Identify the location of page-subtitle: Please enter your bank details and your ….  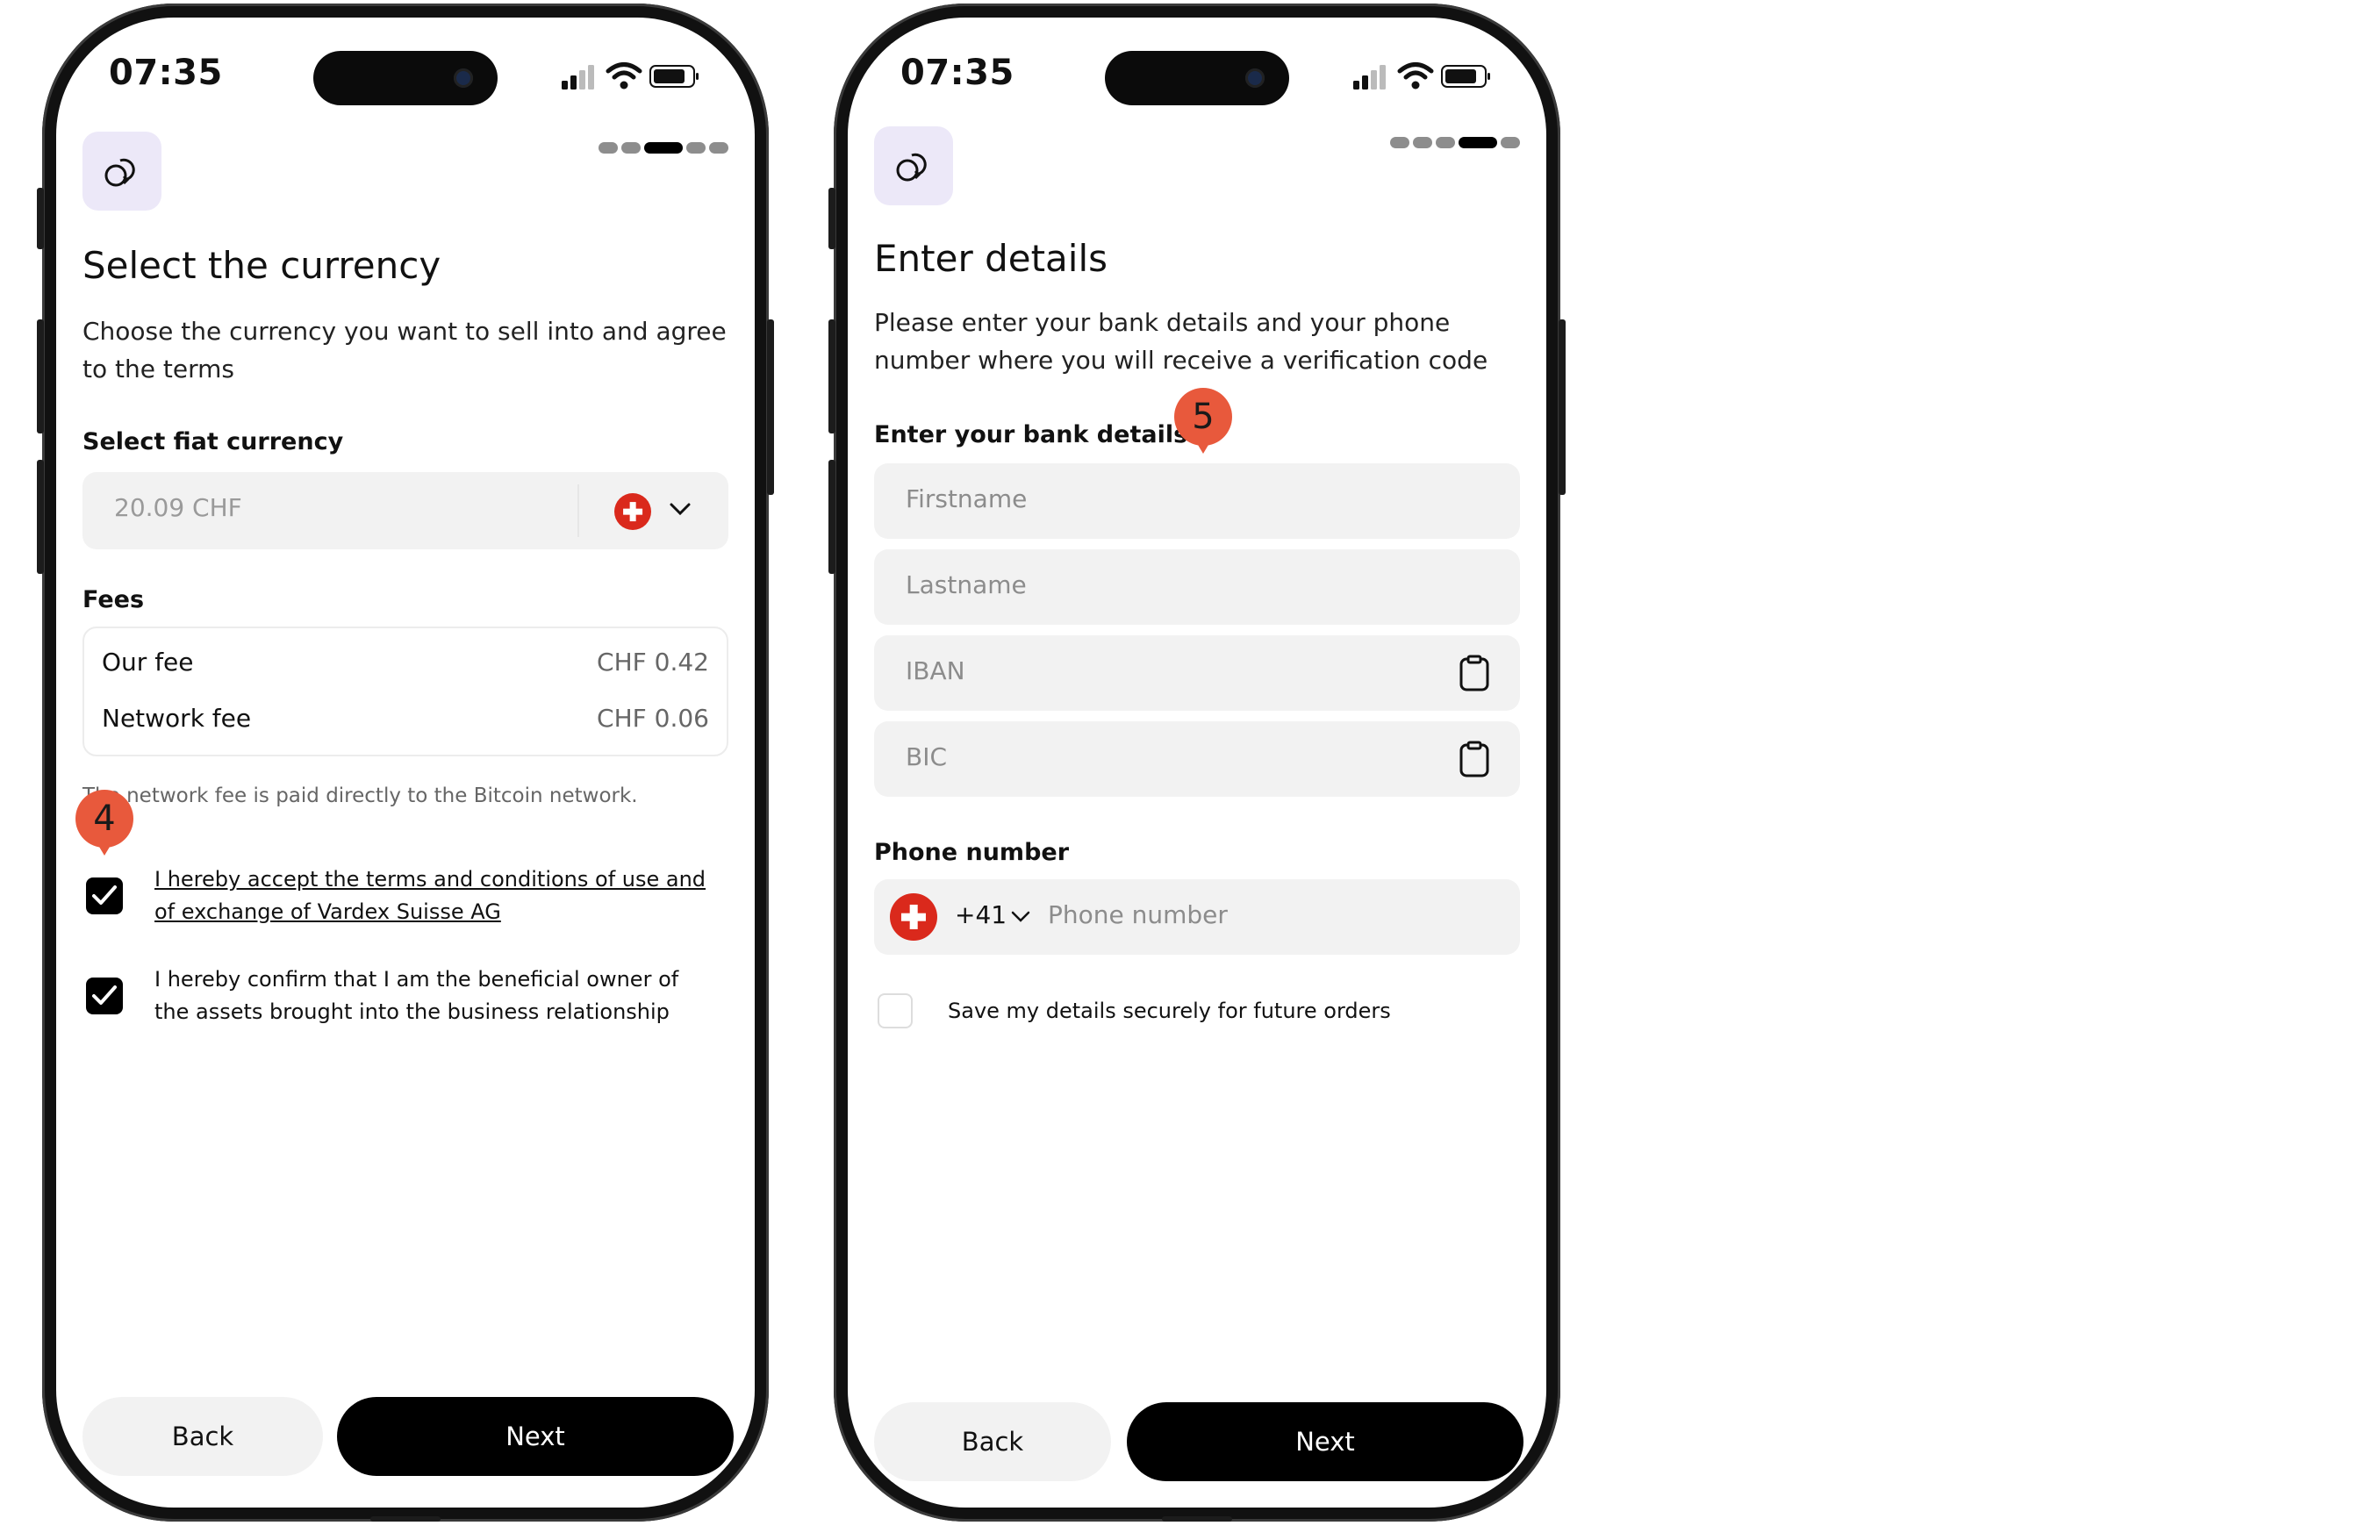
(1181, 341).